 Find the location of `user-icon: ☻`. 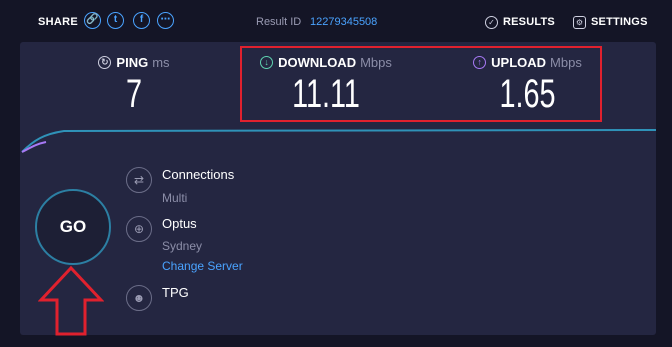

user-icon: ☻ is located at coordinates (139, 298).